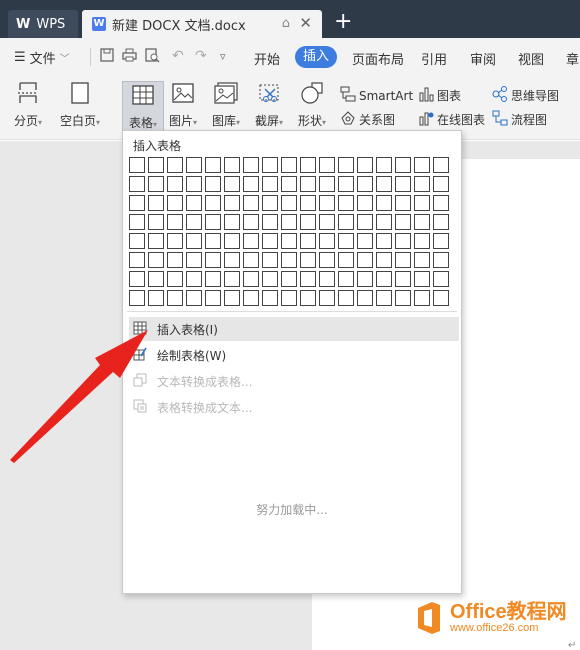 Image resolution: width=580 pixels, height=650 pixels. Describe the element at coordinates (294, 355) in the screenshot. I see `draw-table-menu-item: 绘制表格(W)` at that location.